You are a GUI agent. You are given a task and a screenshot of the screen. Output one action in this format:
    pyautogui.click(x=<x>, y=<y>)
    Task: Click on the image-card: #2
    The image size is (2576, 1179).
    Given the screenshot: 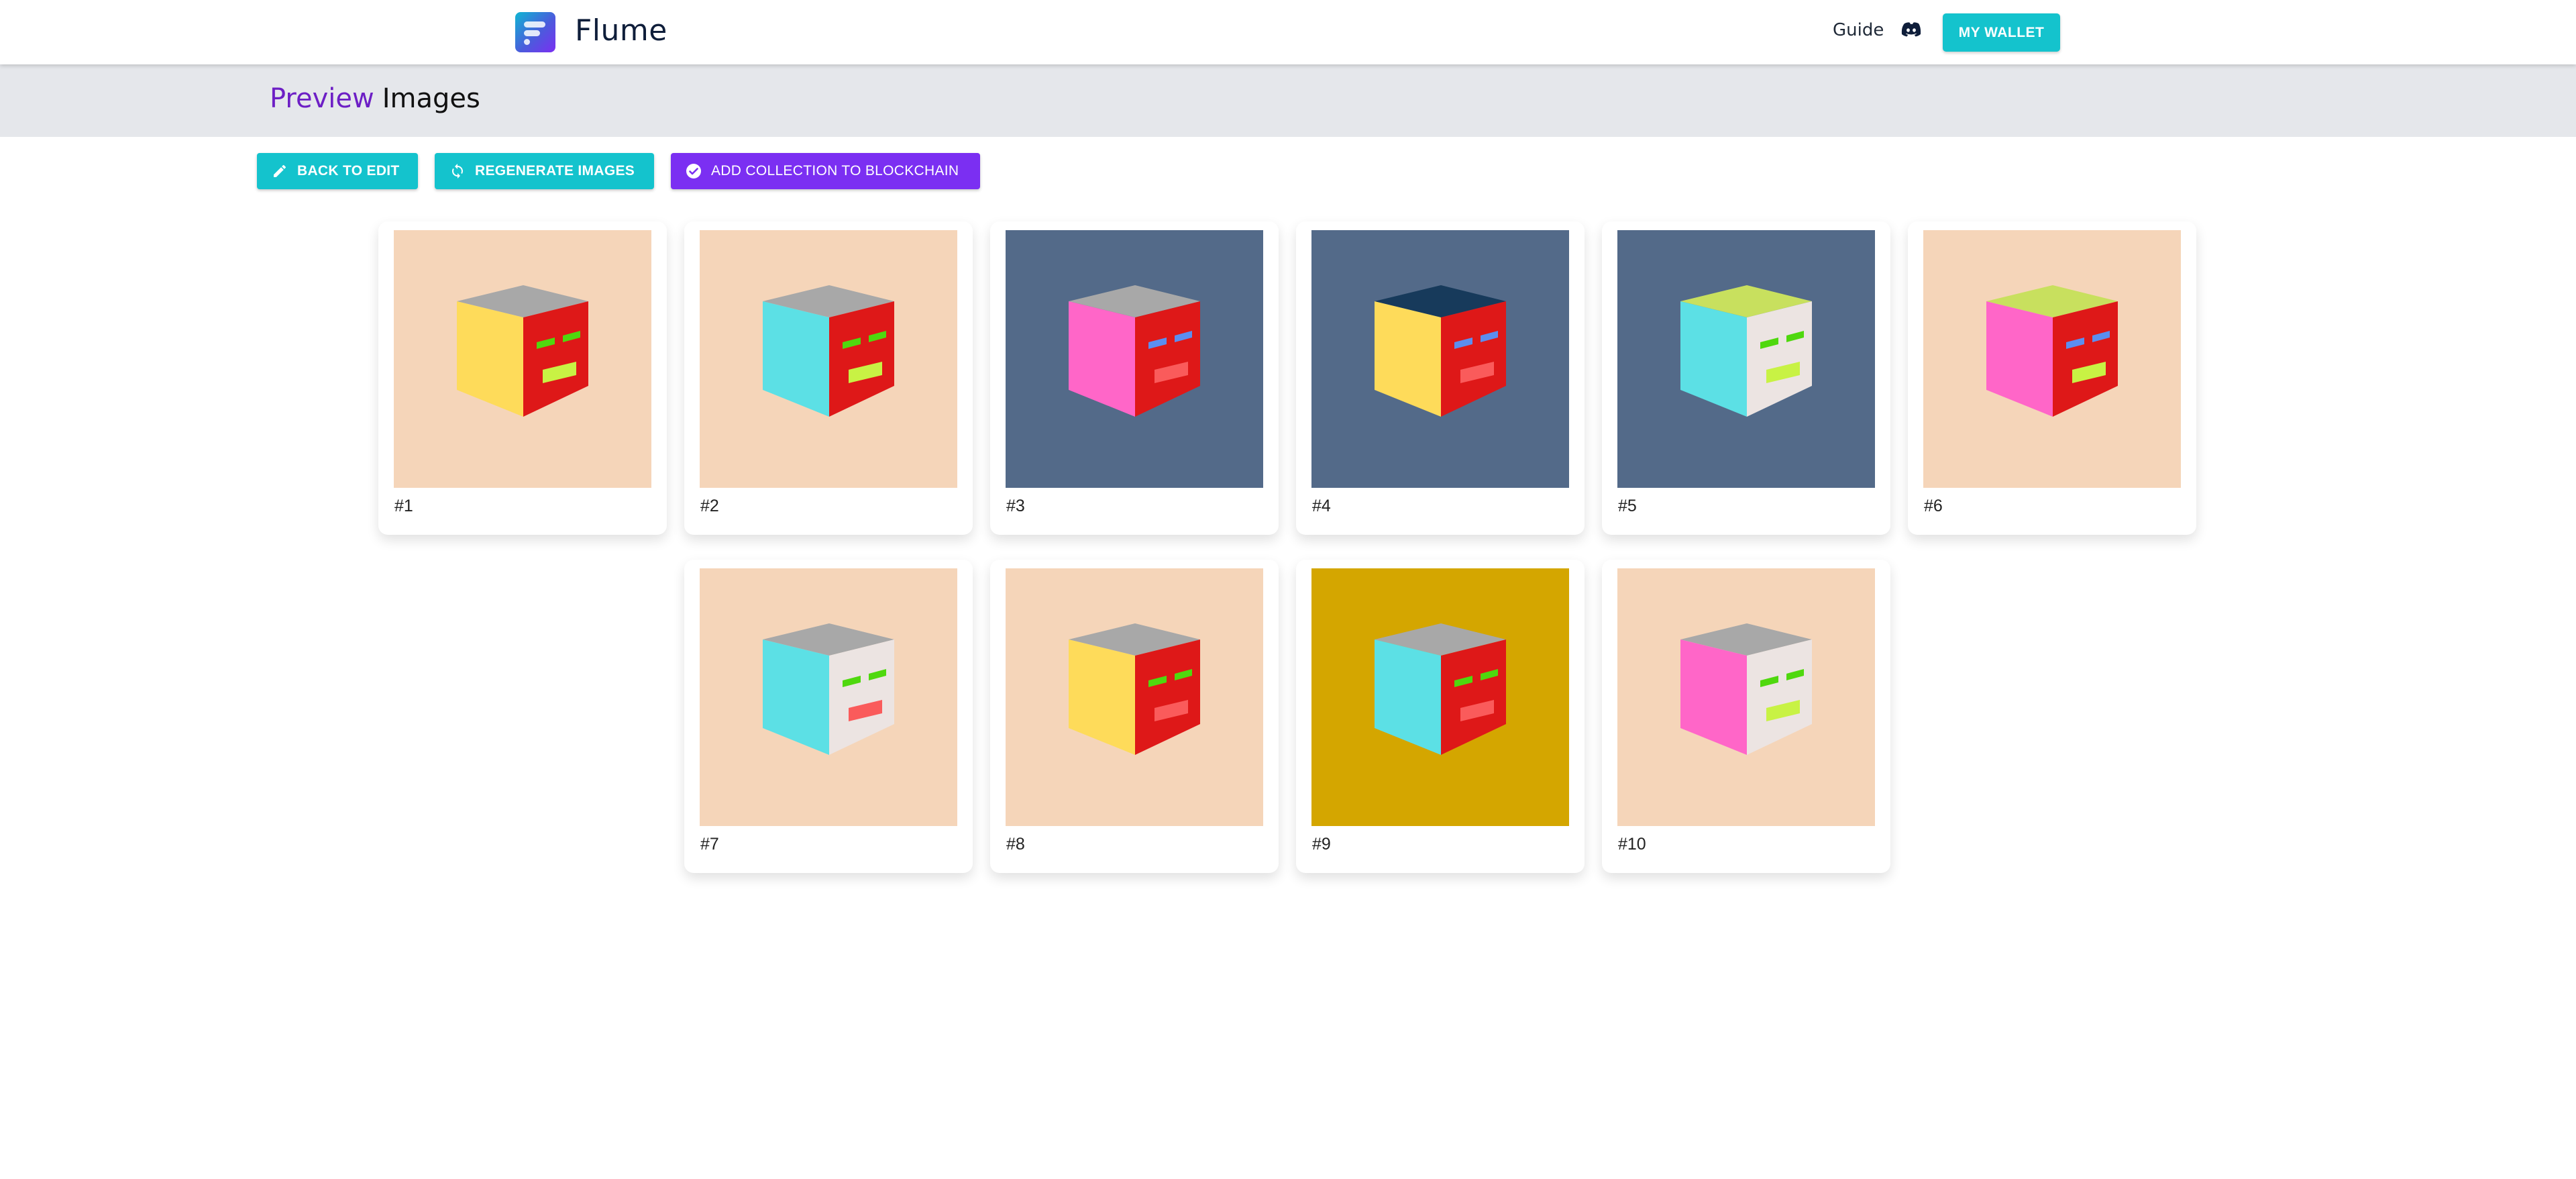 What is the action you would take?
    pyautogui.click(x=828, y=378)
    